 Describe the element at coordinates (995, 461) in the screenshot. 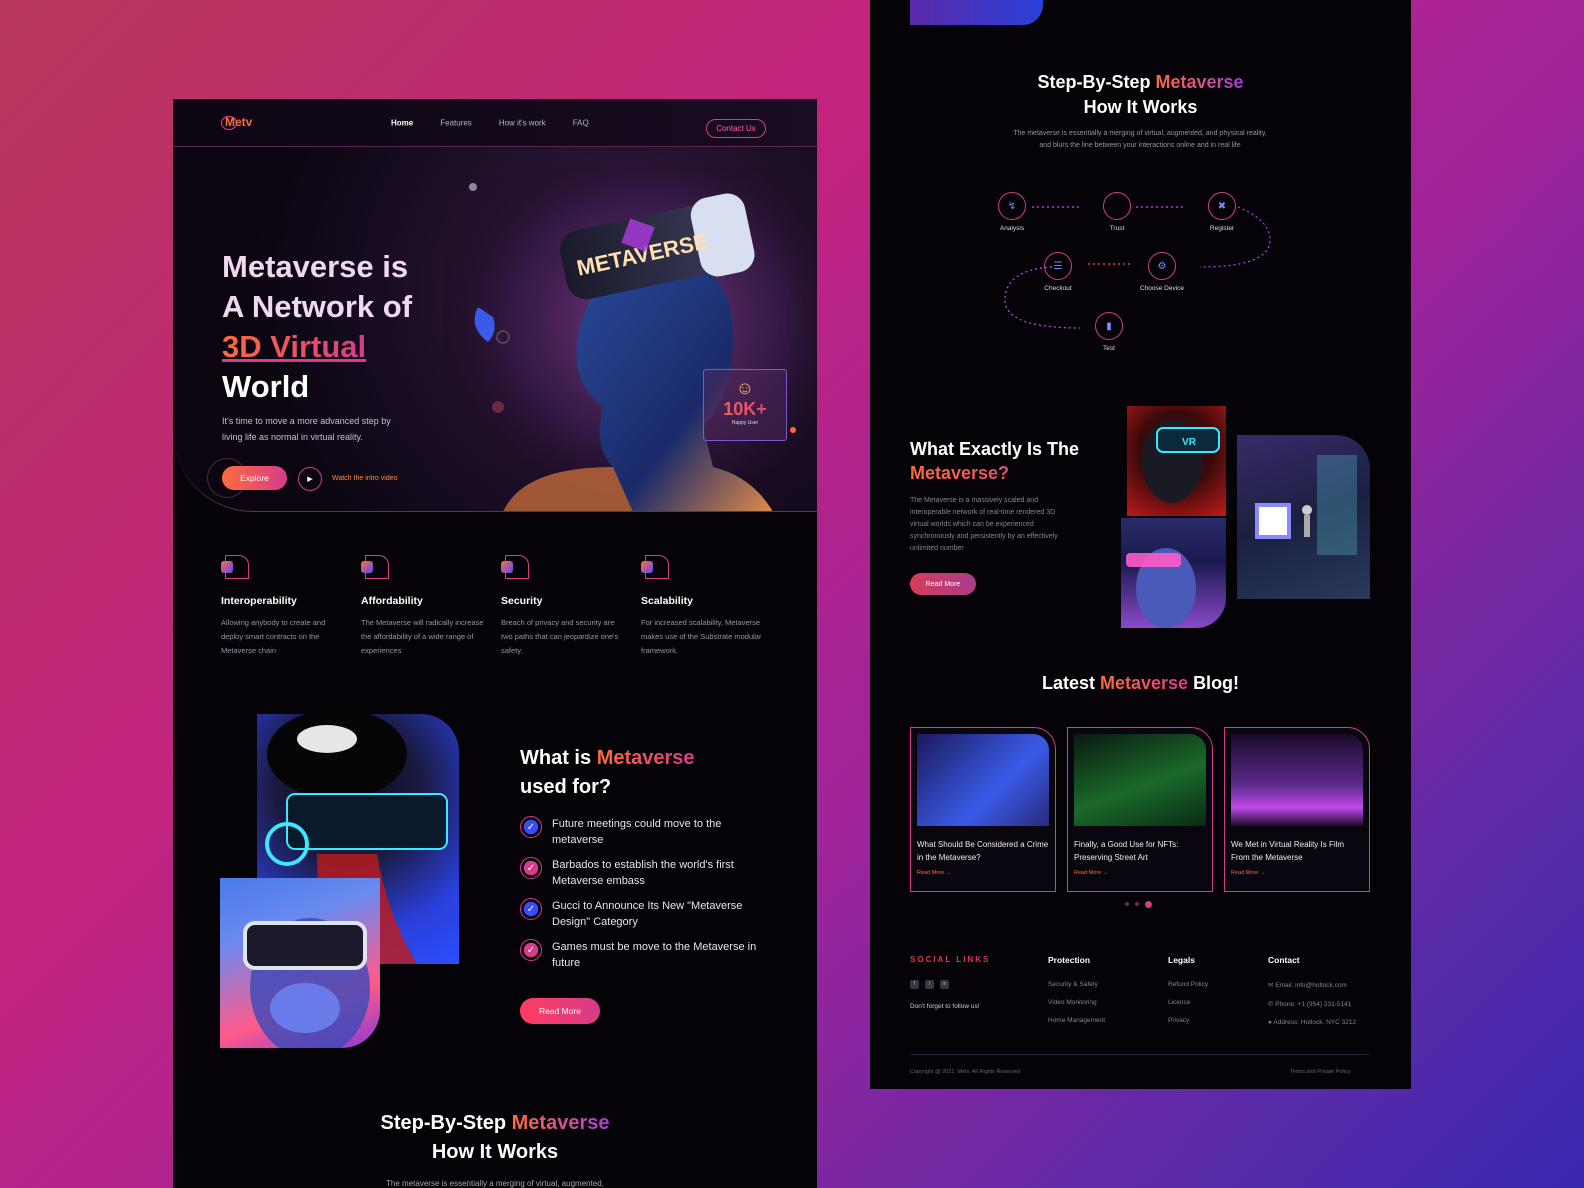

I see `what-exactly-title: What Exactly Is The Metaverse?` at that location.